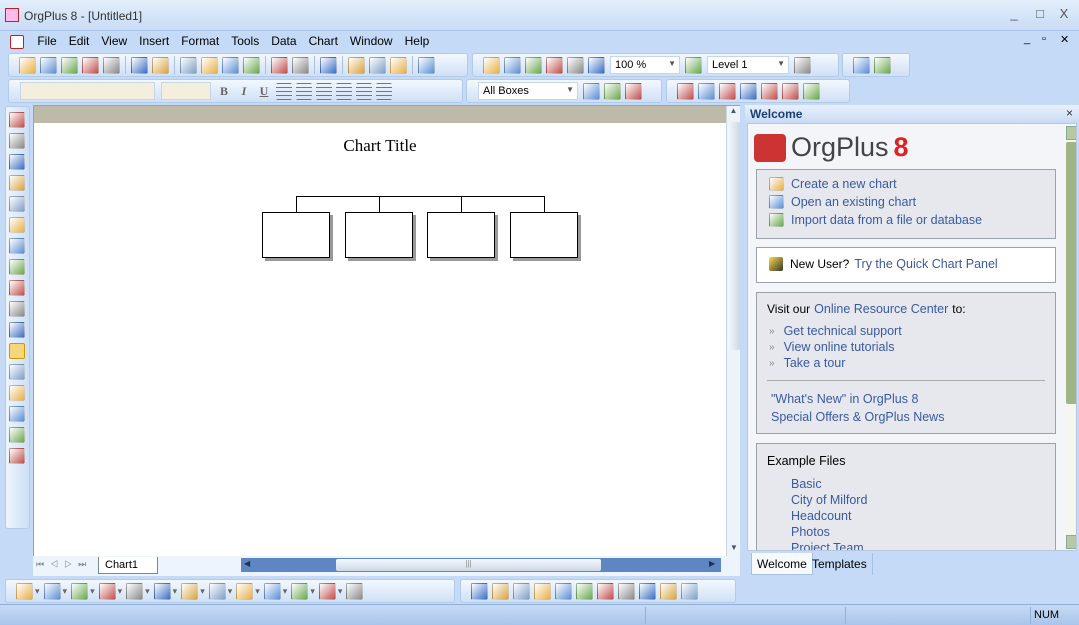 The image size is (1079, 625). What do you see at coordinates (90, 65) in the screenshot?
I see `email-icon` at bounding box center [90, 65].